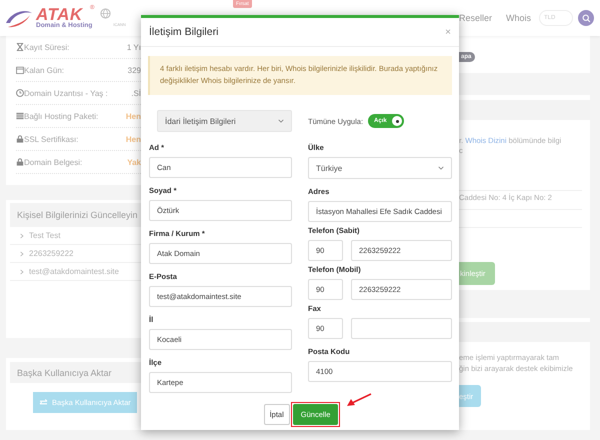  What do you see at coordinates (44, 235) in the screenshot?
I see `info-item: Test Test` at bounding box center [44, 235].